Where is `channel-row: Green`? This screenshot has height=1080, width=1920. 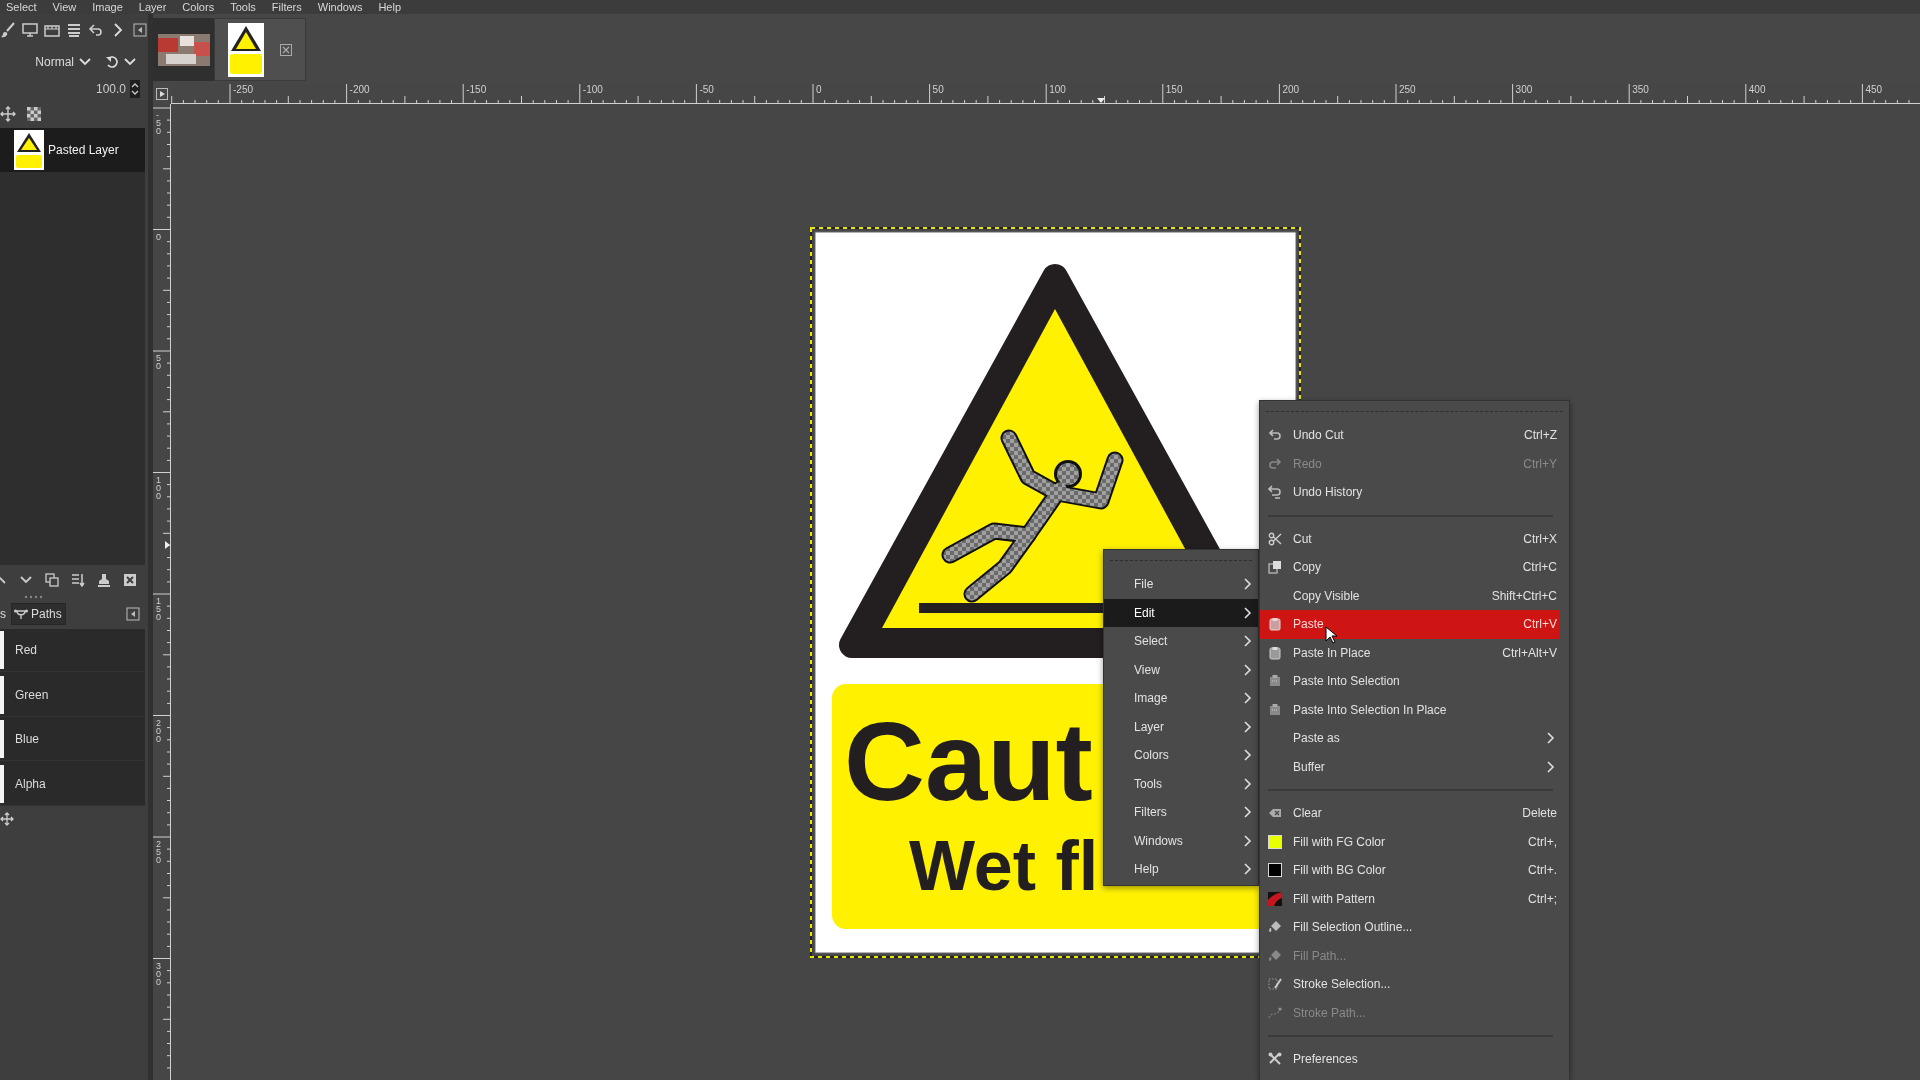
channel-row: Green is located at coordinates (72, 695).